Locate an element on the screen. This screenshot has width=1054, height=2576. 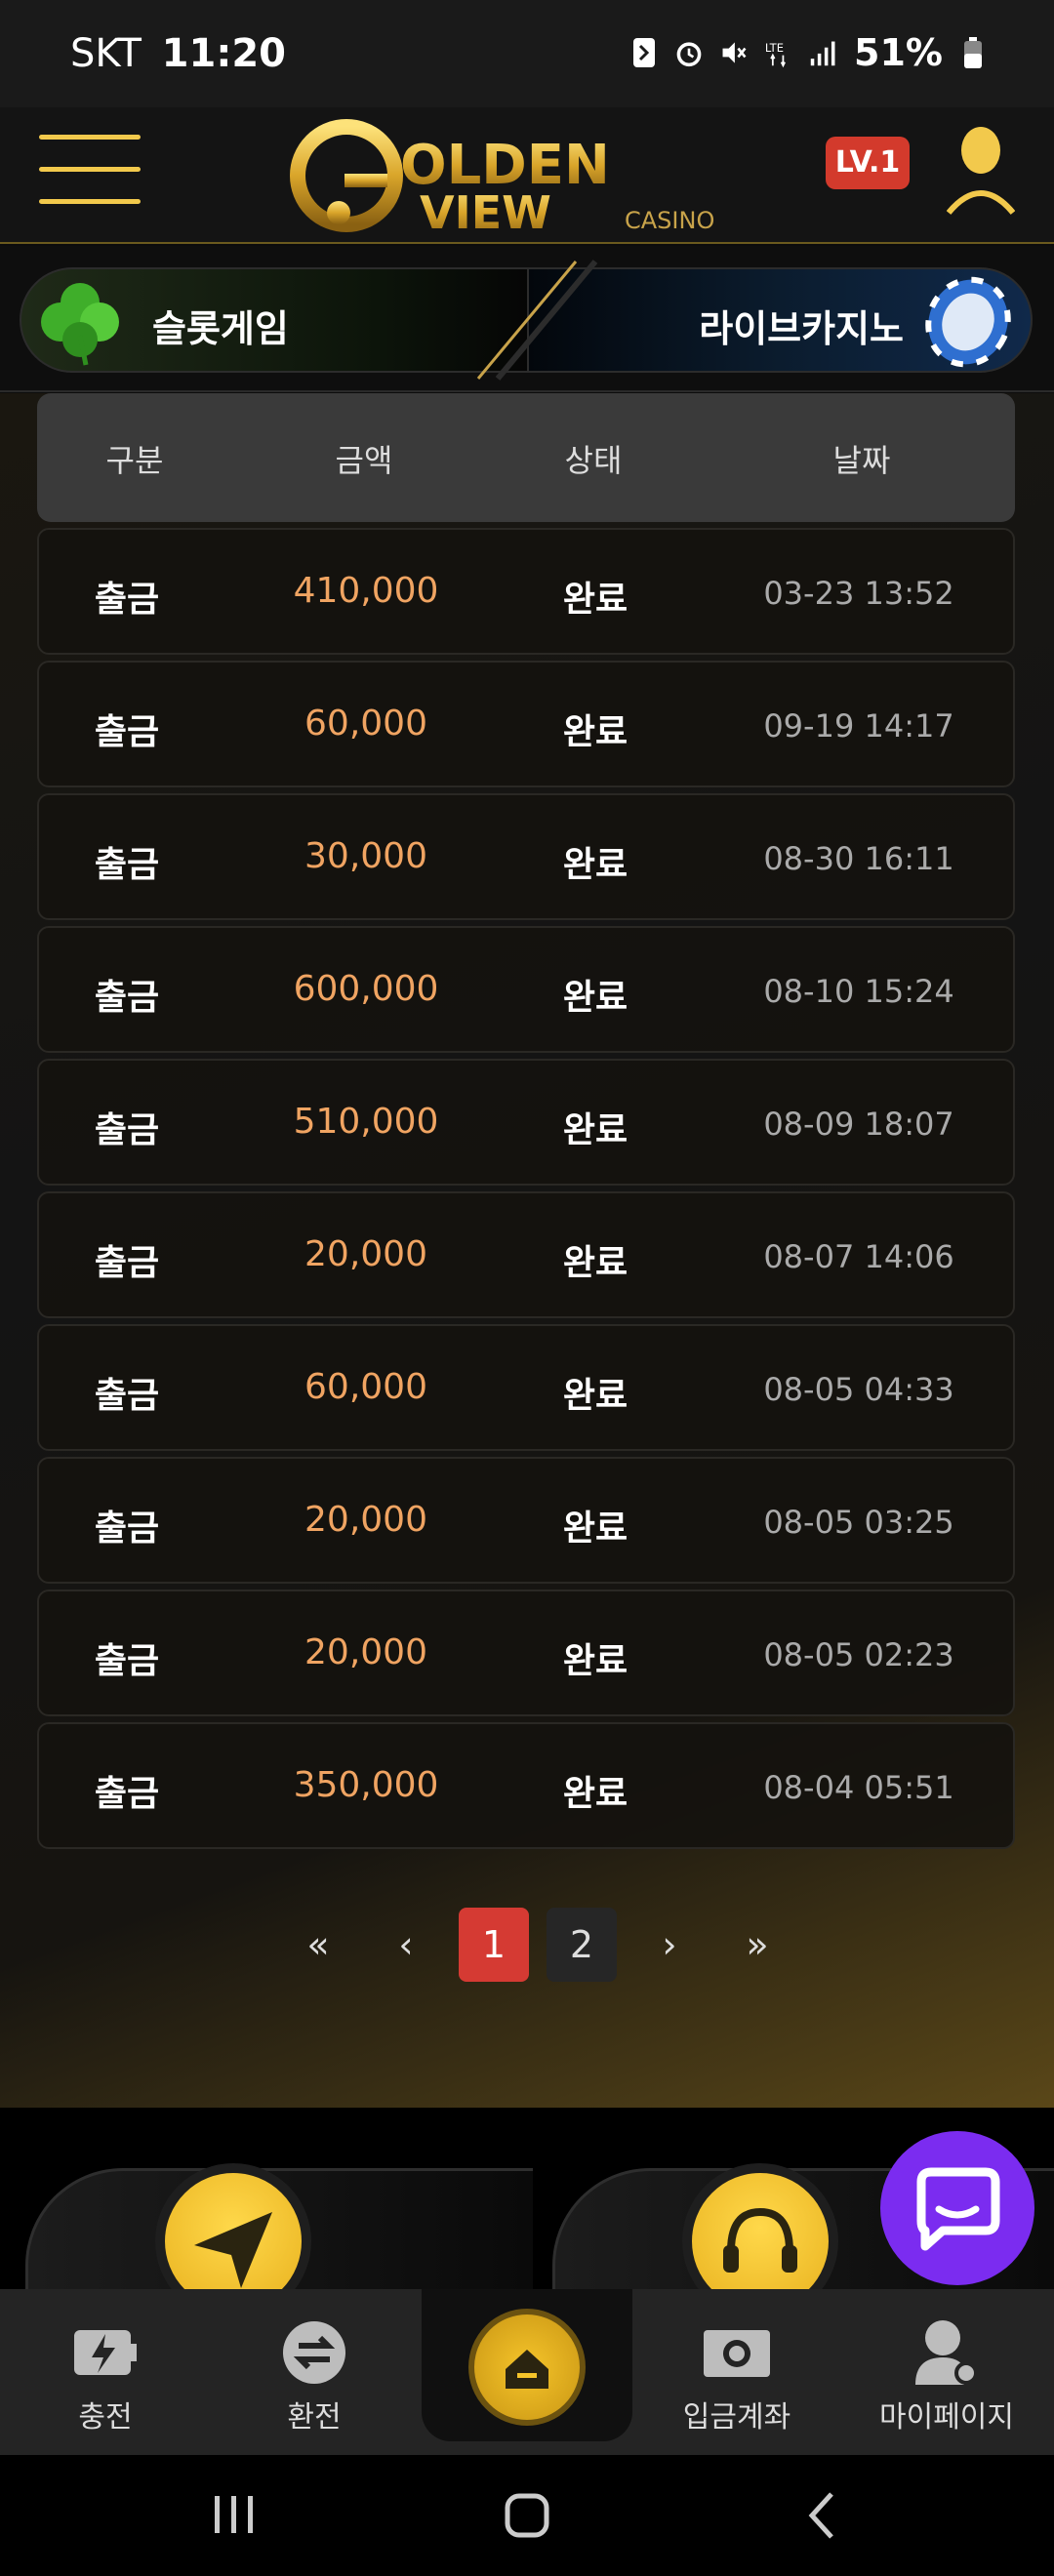
row-amount: 350,000 is located at coordinates (366, 1785).